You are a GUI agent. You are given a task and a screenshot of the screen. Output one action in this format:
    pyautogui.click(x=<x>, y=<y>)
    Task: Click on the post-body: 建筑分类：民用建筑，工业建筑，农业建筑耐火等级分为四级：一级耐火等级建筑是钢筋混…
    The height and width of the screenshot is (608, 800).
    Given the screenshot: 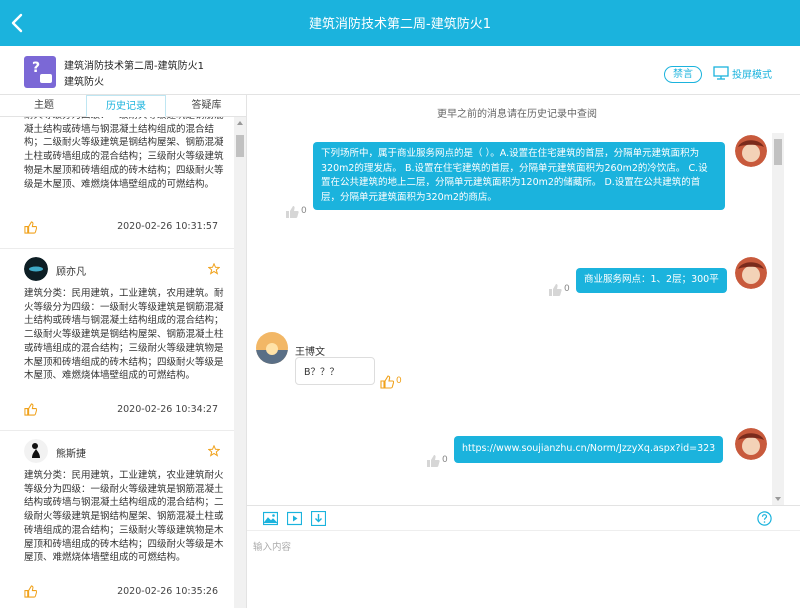 What is the action you would take?
    pyautogui.click(x=124, y=517)
    